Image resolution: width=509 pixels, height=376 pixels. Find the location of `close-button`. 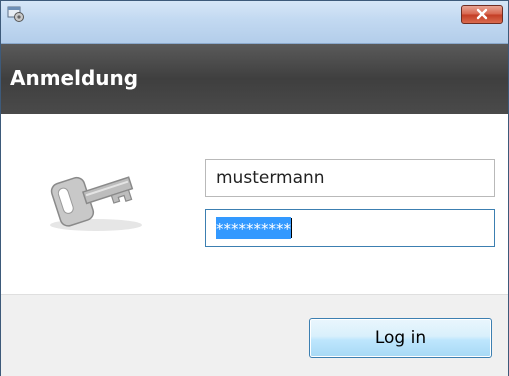

close-button is located at coordinates (482, 14).